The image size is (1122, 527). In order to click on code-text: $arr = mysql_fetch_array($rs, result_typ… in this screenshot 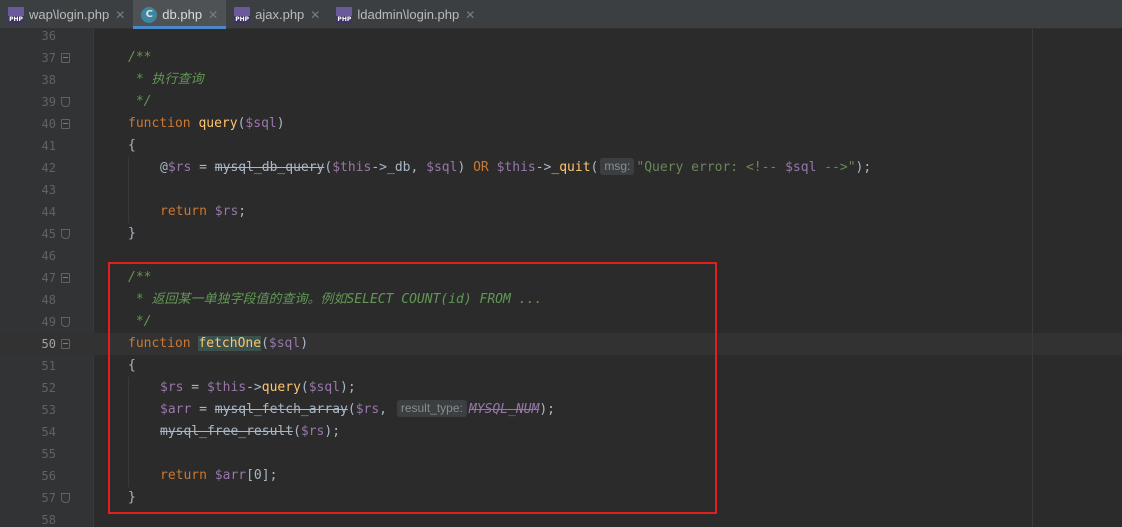, I will do `click(357, 408)`.